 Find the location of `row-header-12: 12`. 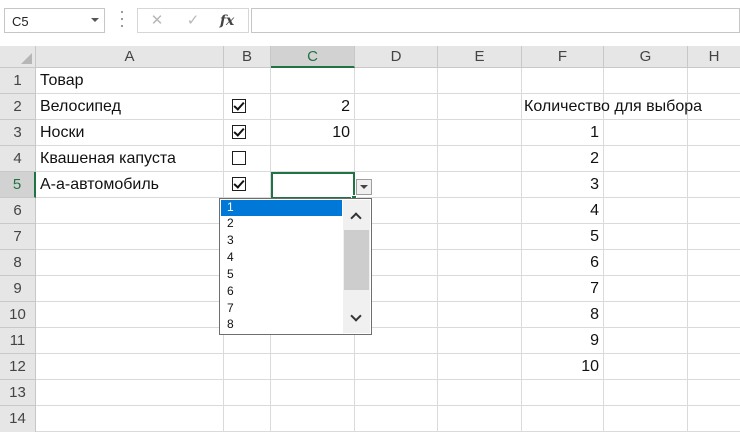

row-header-12: 12 is located at coordinates (18, 367).